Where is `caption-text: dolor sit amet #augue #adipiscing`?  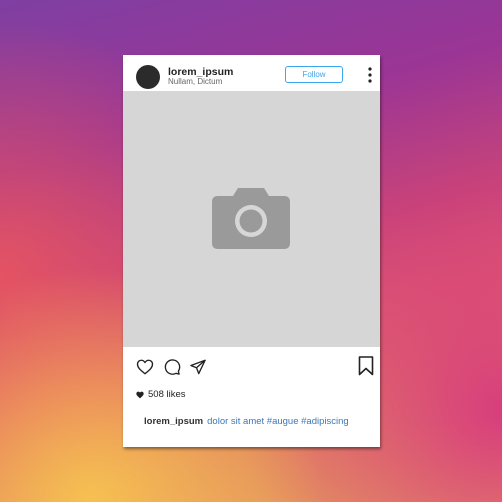
caption-text: dolor sit amet #augue #adipiscing is located at coordinates (278, 421).